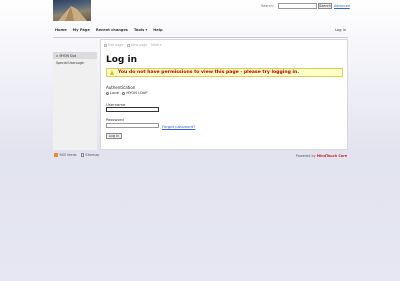 The image size is (400, 281). Describe the element at coordinates (114, 136) in the screenshot. I see `login-button: Log in` at that location.